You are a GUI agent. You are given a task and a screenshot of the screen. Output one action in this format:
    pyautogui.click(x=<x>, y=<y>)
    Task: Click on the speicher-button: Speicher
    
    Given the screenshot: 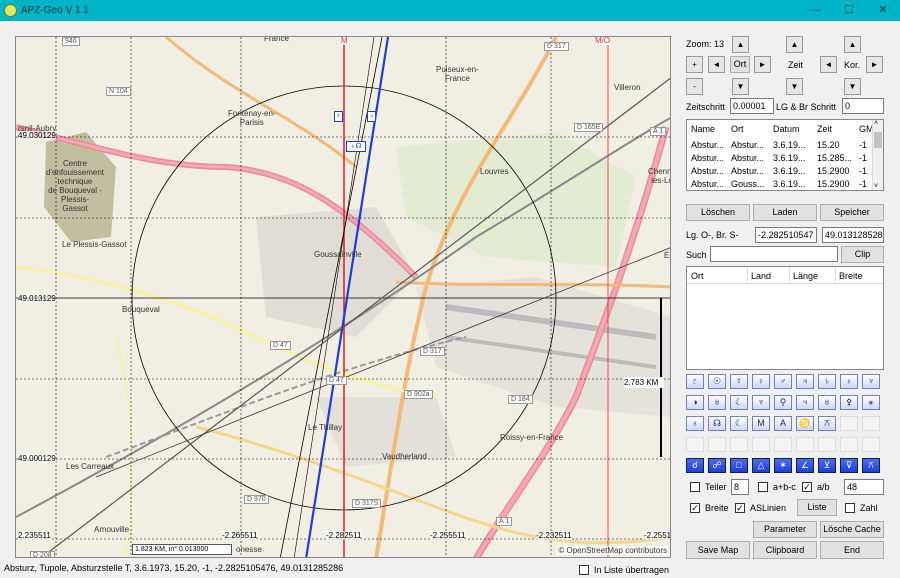 What is the action you would take?
    pyautogui.click(x=852, y=212)
    